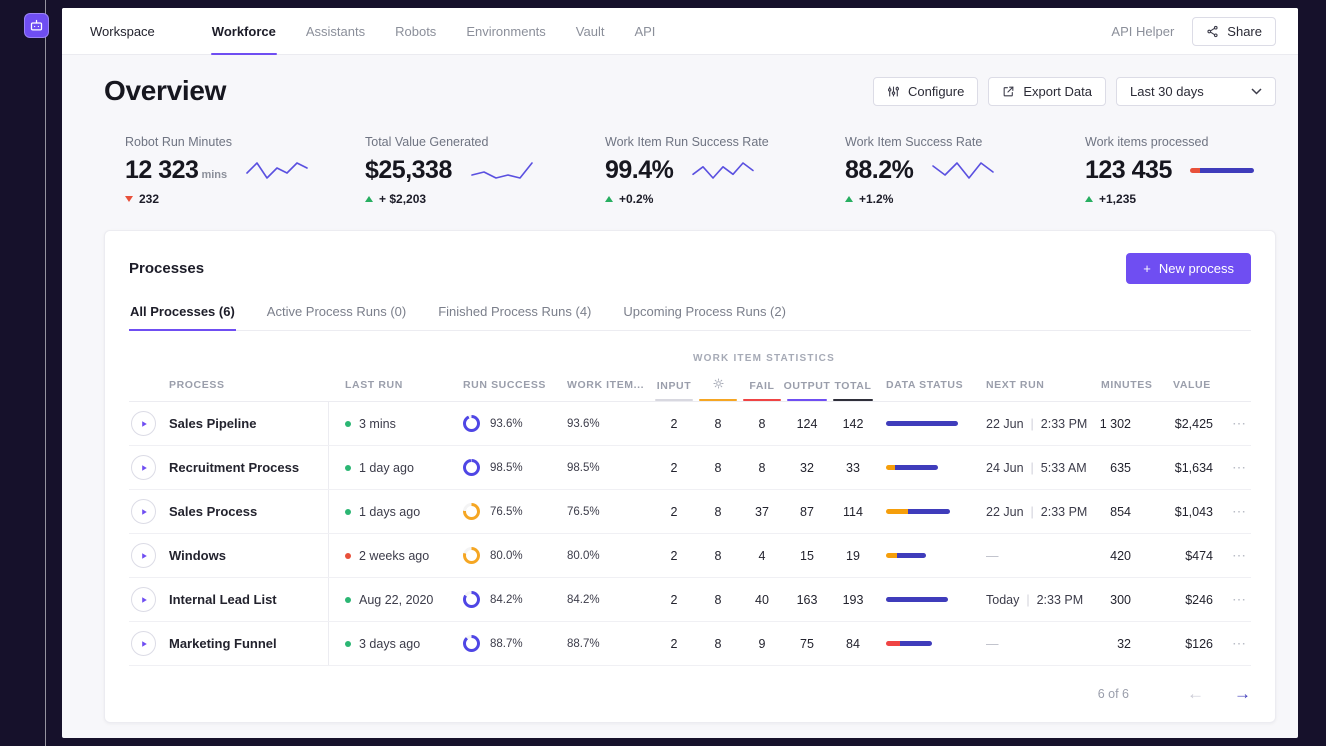 This screenshot has height=746, width=1326. What do you see at coordinates (214, 174) in the screenshot?
I see `kpi-unit: mins` at bounding box center [214, 174].